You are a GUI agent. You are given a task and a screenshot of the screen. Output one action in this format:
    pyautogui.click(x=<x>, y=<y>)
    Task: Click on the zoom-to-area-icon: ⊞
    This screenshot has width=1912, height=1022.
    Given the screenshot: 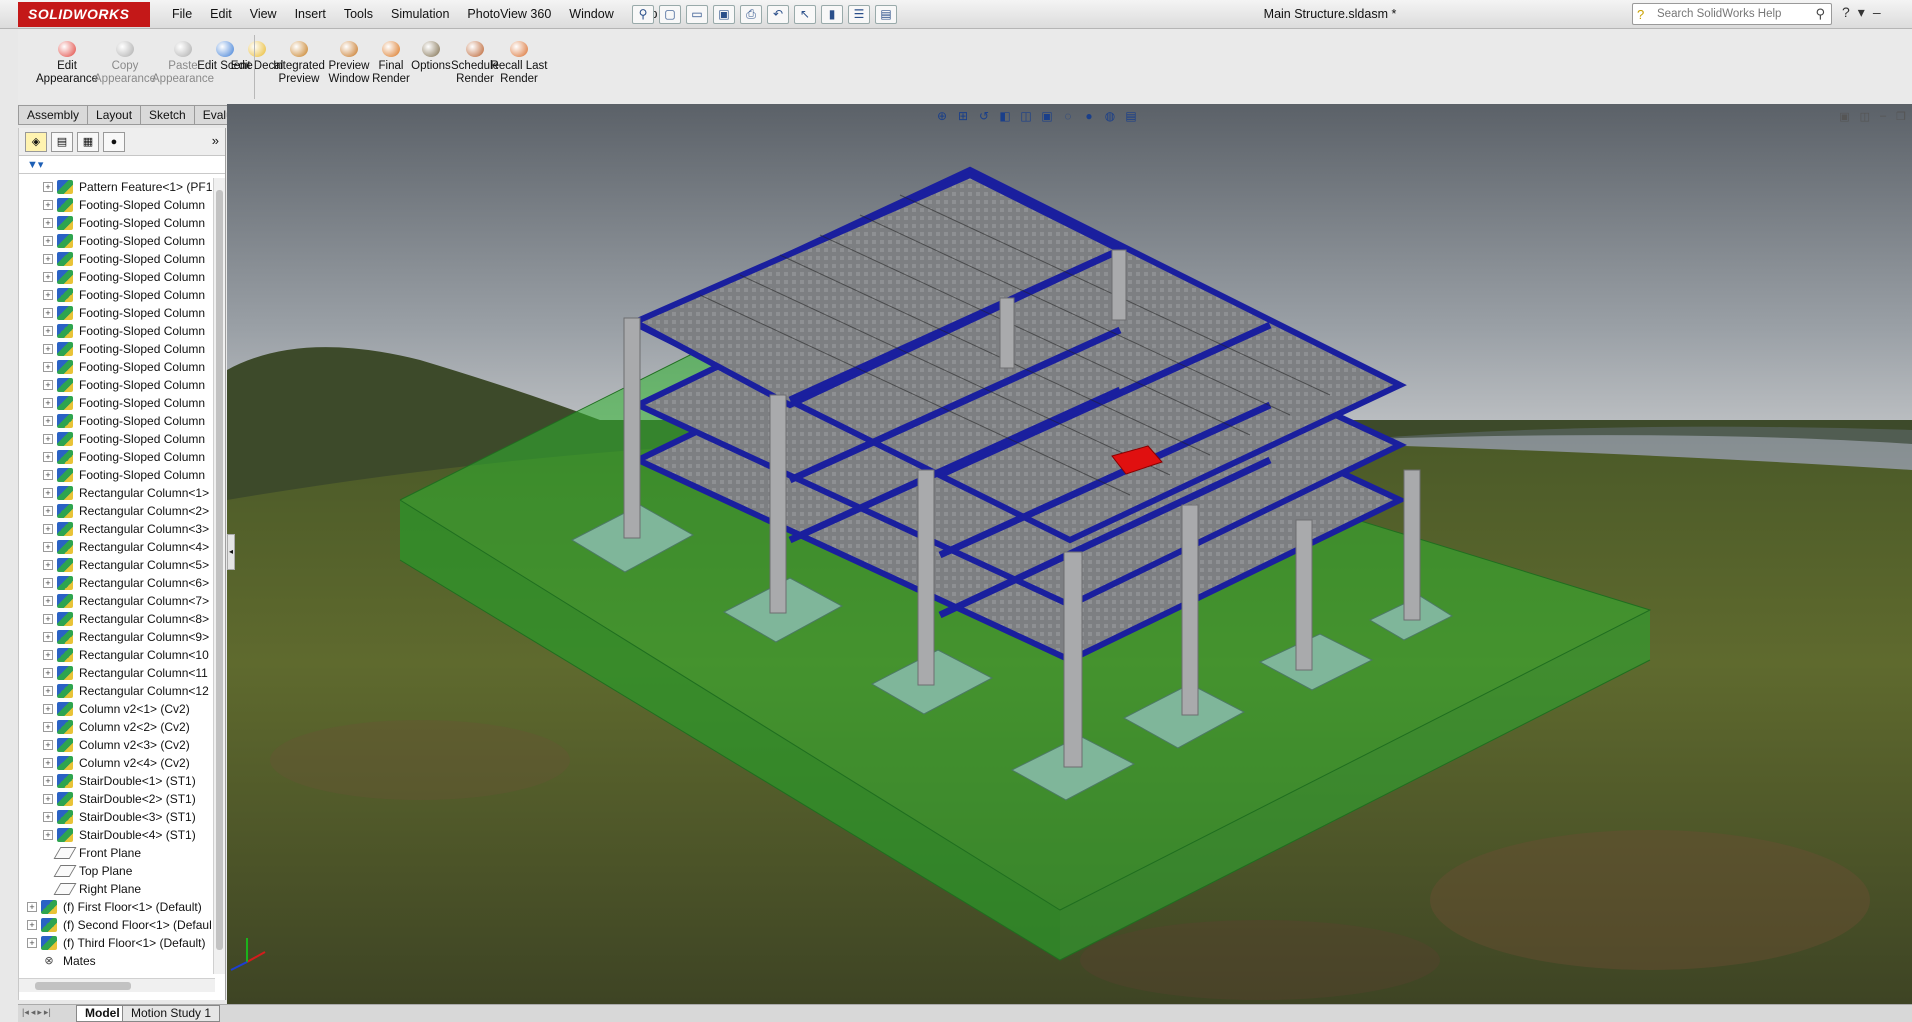 What is the action you would take?
    pyautogui.click(x=963, y=116)
    